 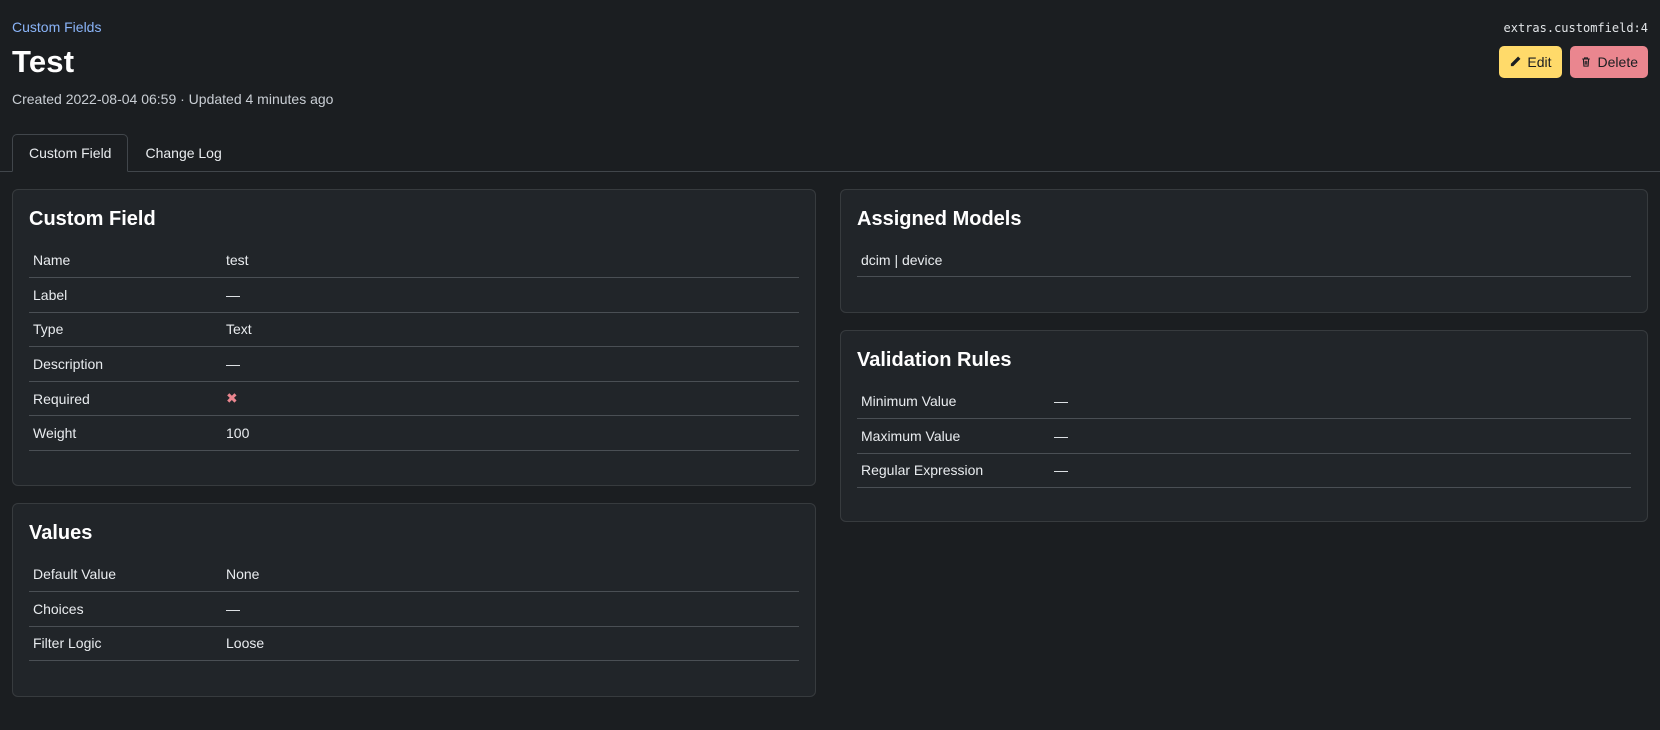 I want to click on edit-button: Edit, so click(x=1530, y=62).